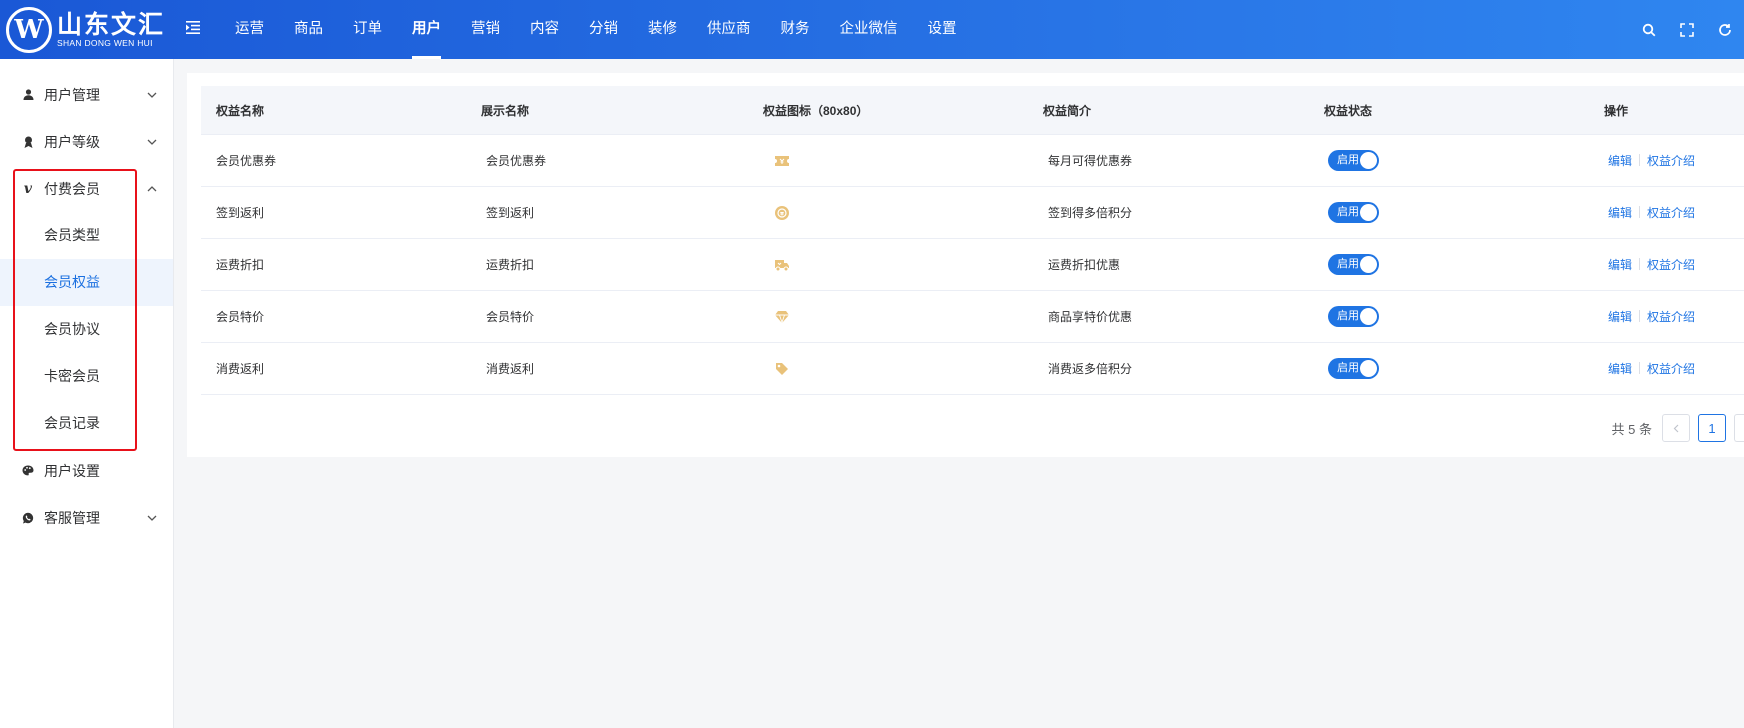  Describe the element at coordinates (603, 29) in the screenshot. I see `nav-tab-distribution: 分销` at that location.